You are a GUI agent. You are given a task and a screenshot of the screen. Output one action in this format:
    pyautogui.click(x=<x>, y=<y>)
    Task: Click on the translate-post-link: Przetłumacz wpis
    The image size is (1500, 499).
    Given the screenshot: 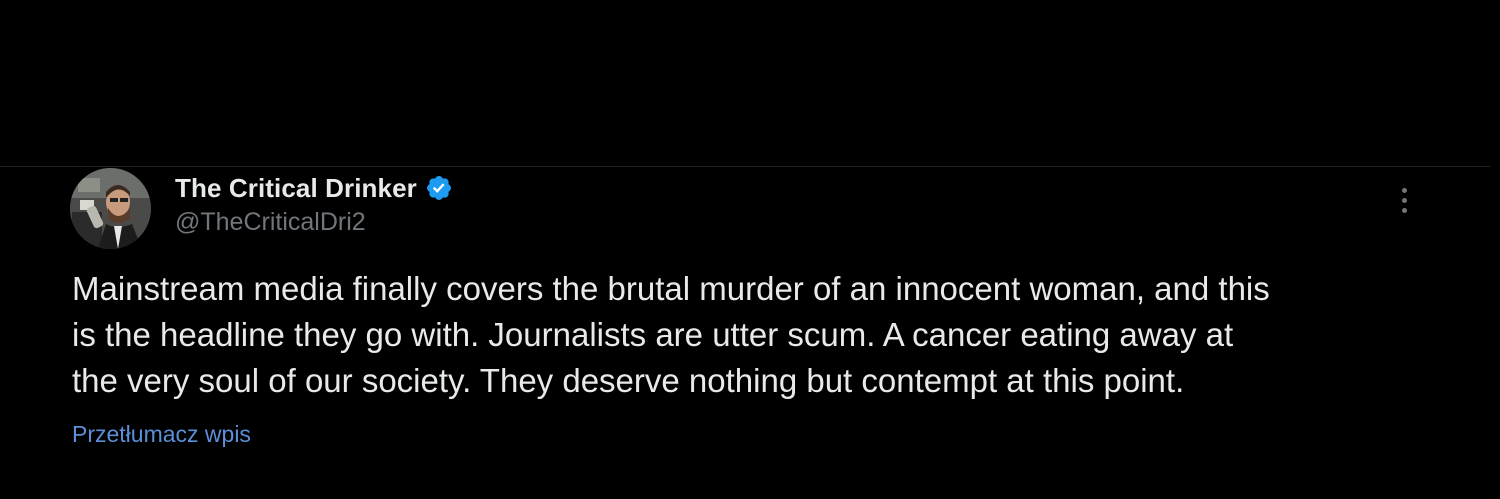 What is the action you would take?
    pyautogui.click(x=161, y=434)
    